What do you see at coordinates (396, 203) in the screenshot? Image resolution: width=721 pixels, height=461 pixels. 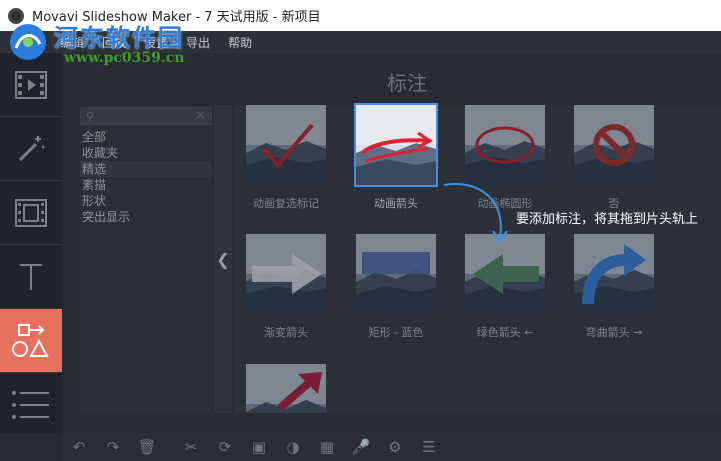 I see `tile-label: 动画箭头` at bounding box center [396, 203].